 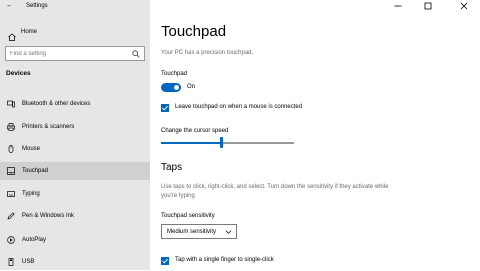 What do you see at coordinates (75, 171) in the screenshot?
I see `sidebar-item-touchpad: Touchpad` at bounding box center [75, 171].